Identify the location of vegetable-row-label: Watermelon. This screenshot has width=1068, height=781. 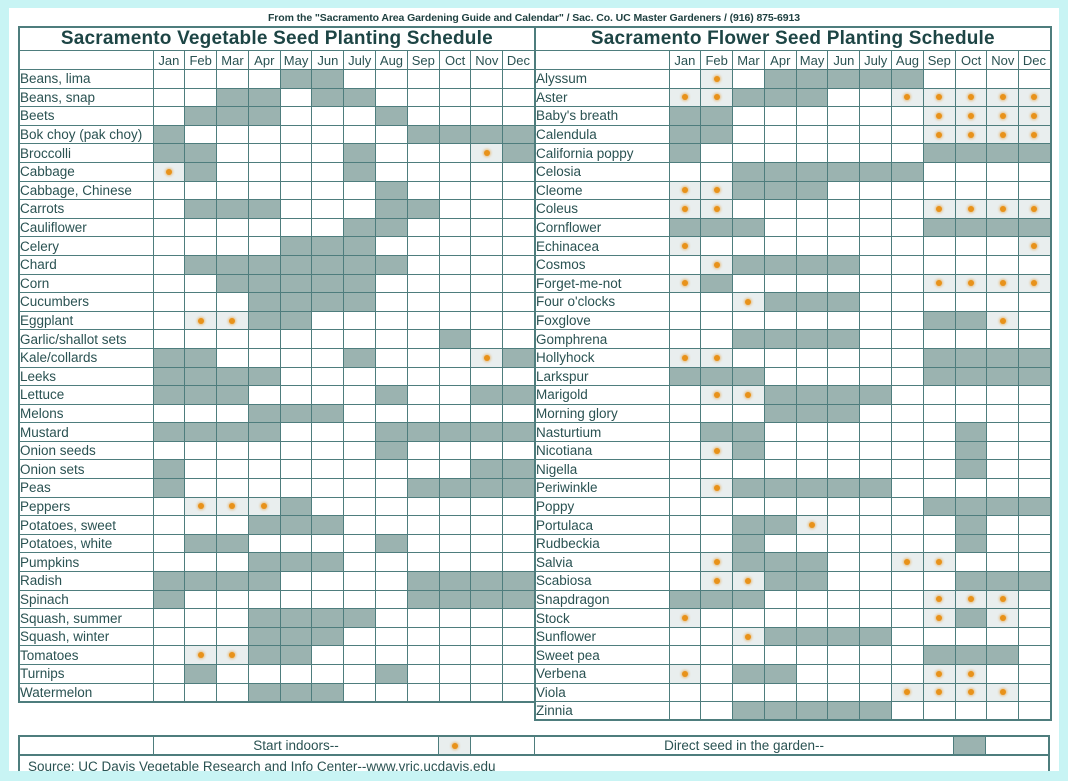
(86, 692).